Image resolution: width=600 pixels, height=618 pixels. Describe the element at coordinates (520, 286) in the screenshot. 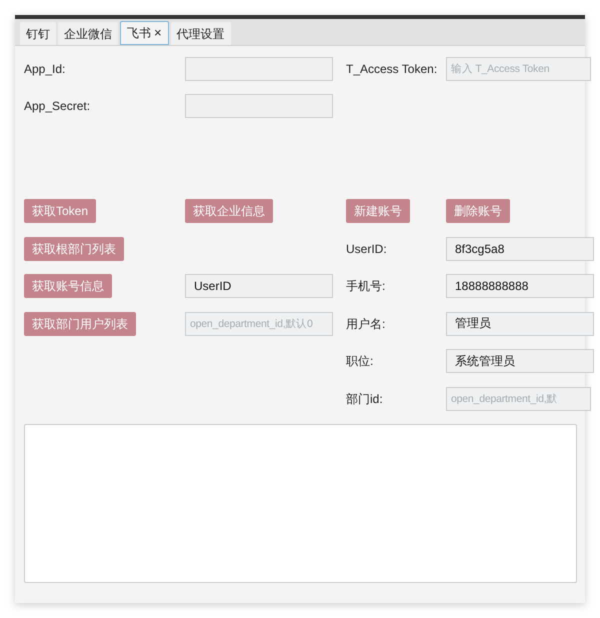

I see `input-field: 18888888888` at that location.